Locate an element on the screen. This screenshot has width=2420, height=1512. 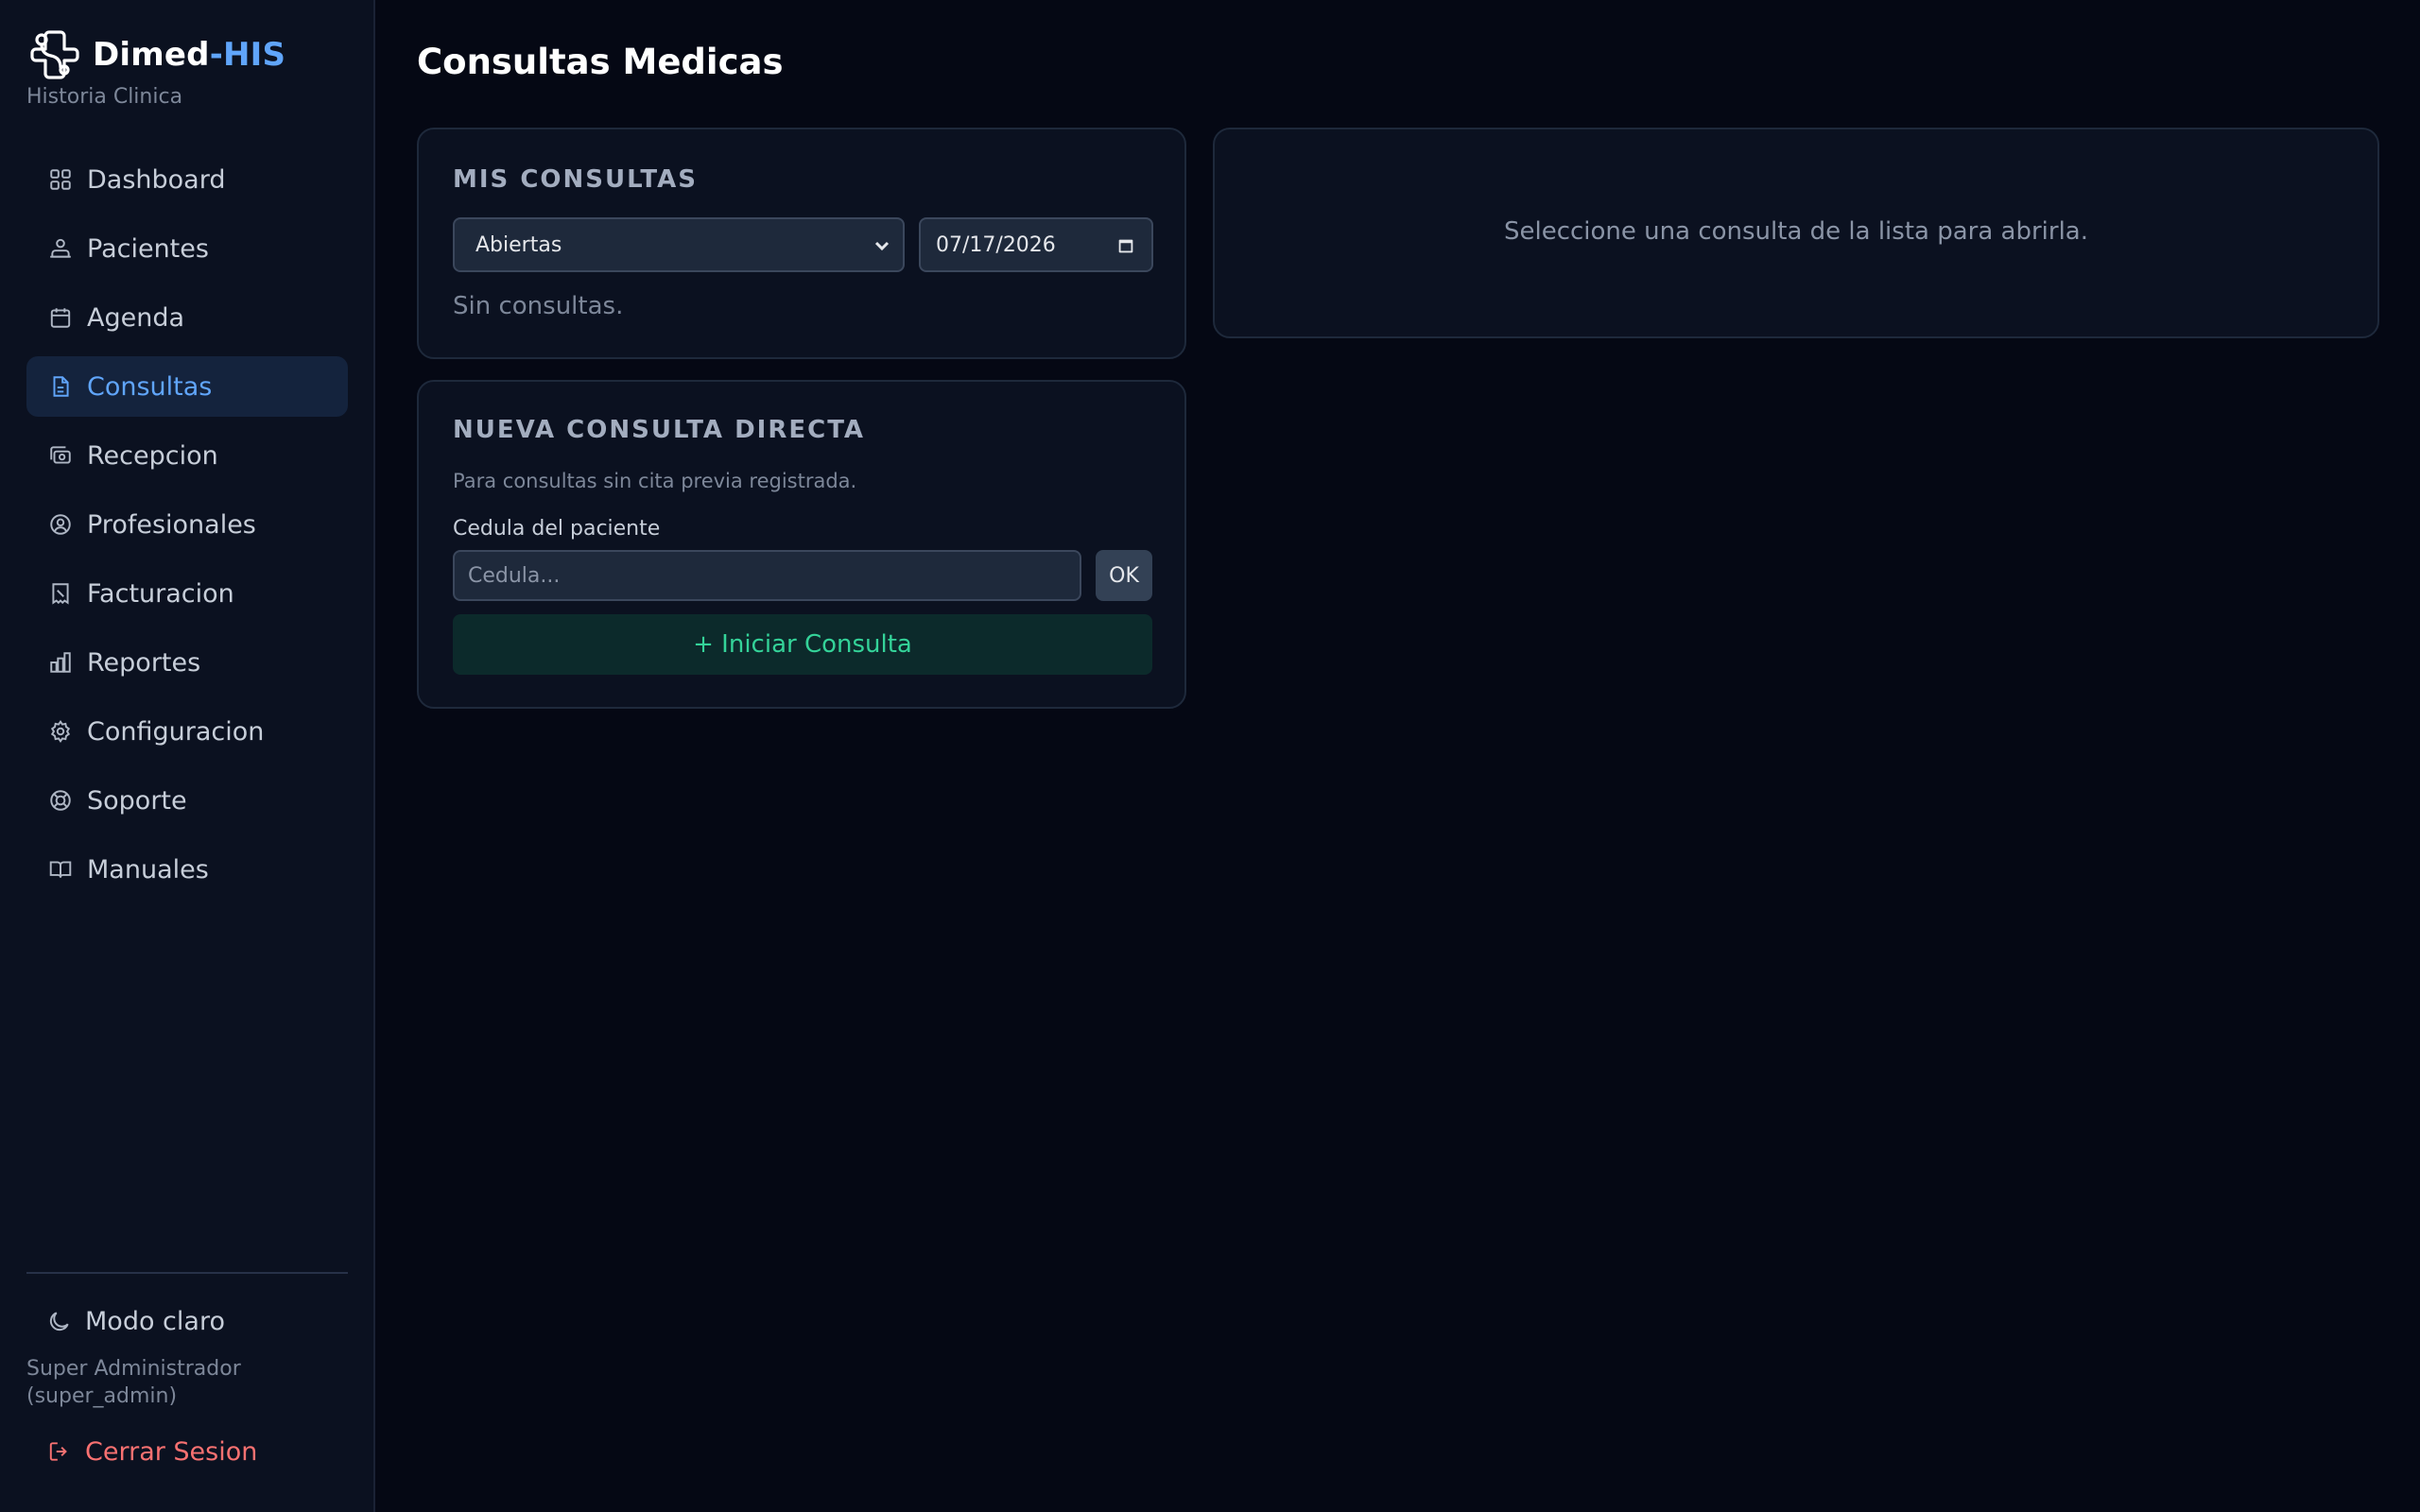
document-icon is located at coordinates (60, 386).